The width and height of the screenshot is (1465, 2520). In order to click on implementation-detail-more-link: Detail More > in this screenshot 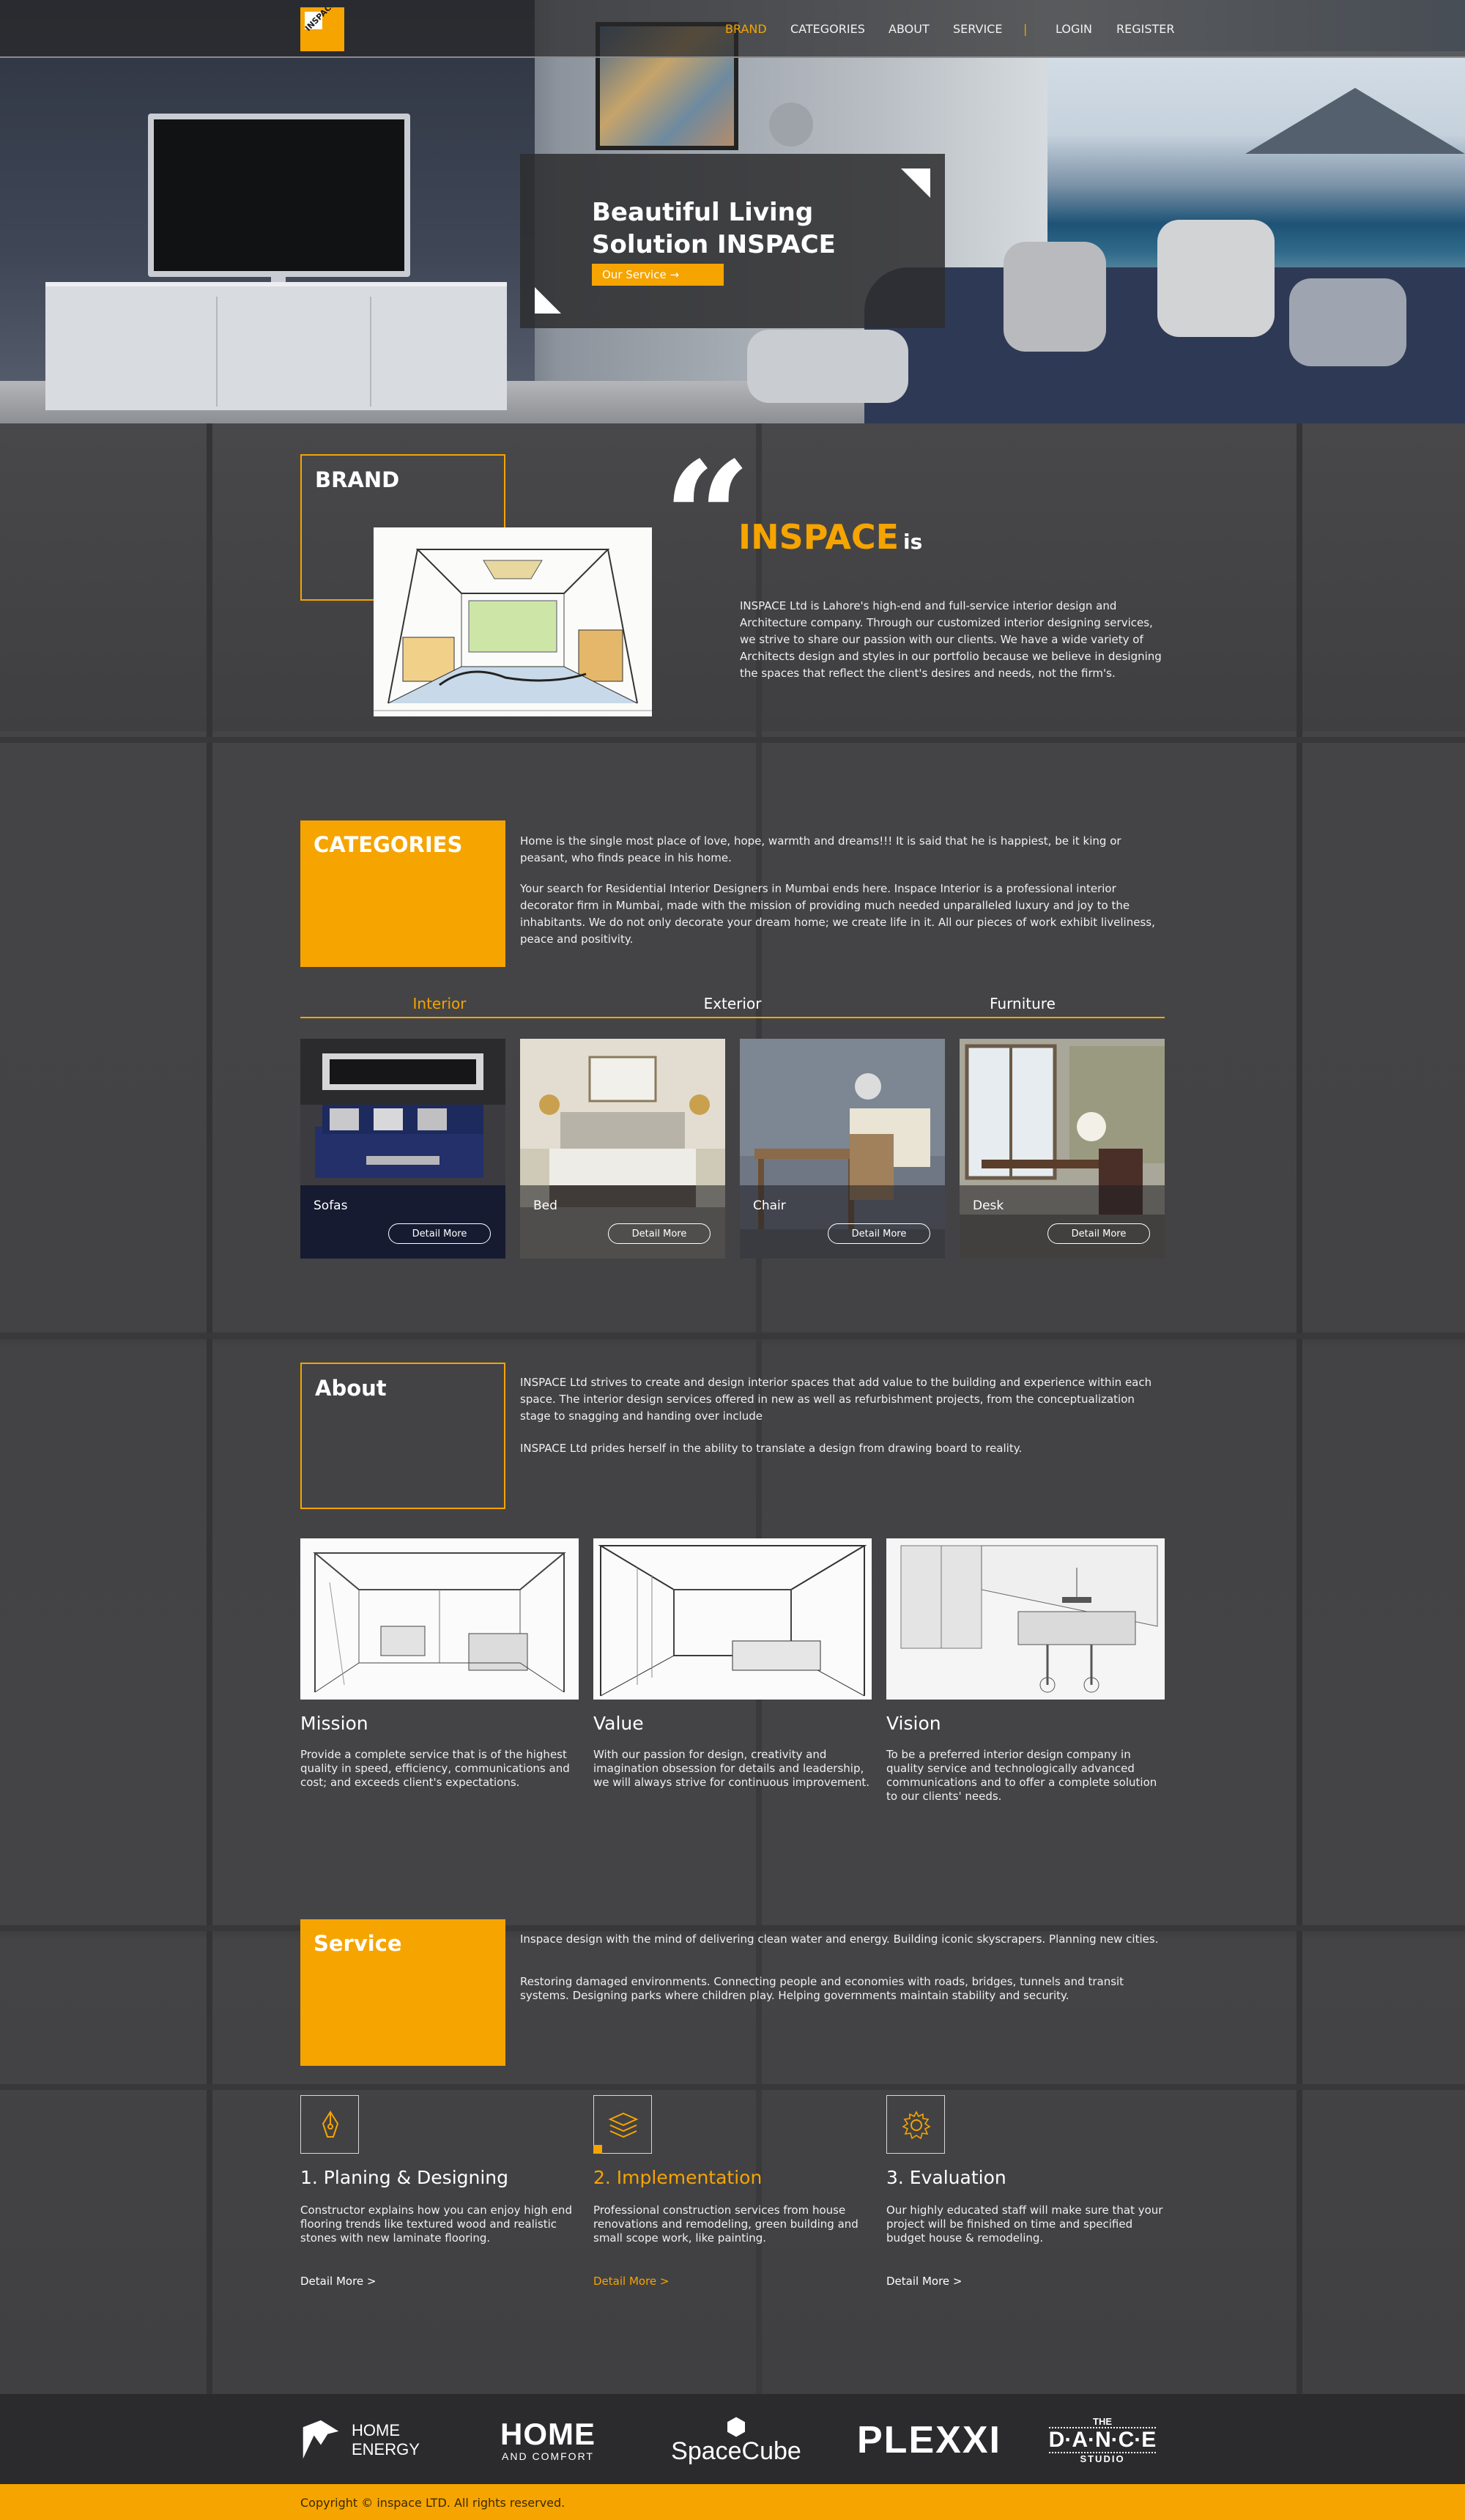, I will do `click(631, 2281)`.